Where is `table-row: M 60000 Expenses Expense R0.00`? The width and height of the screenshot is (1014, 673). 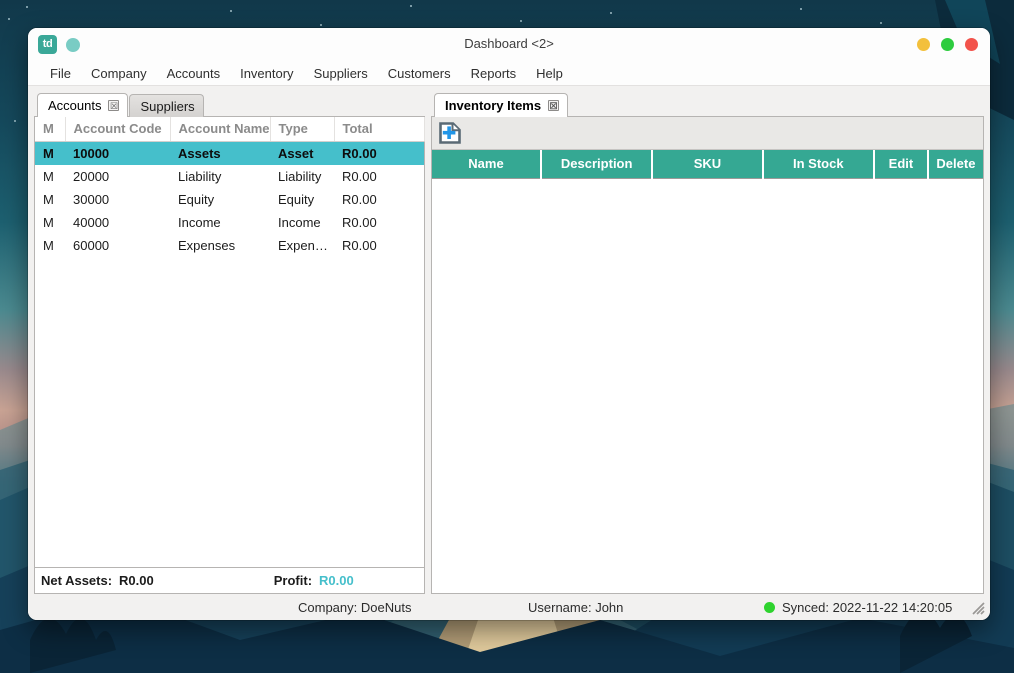 table-row: M 60000 Expenses Expense R0.00 is located at coordinates (229, 245).